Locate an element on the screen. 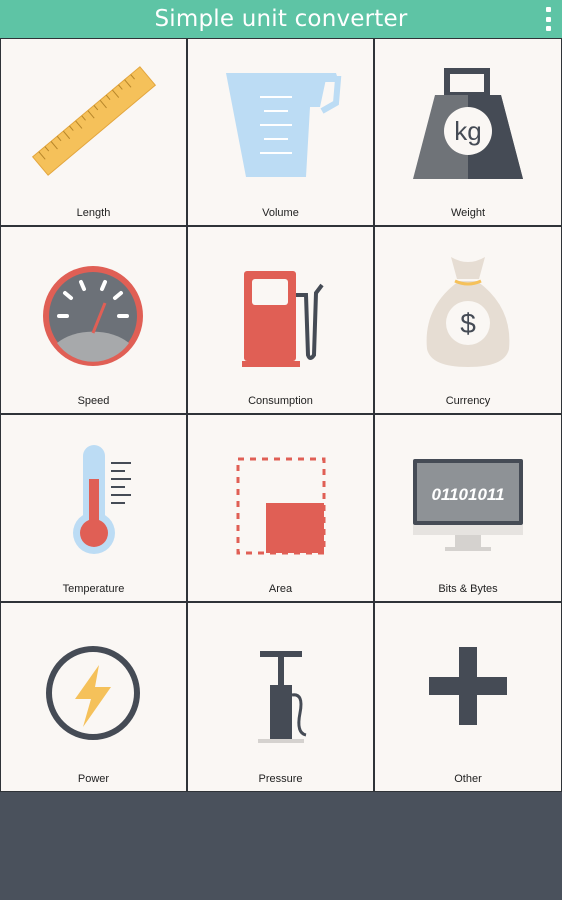 The width and height of the screenshot is (562, 900). tile-label: Weight is located at coordinates (468, 213).